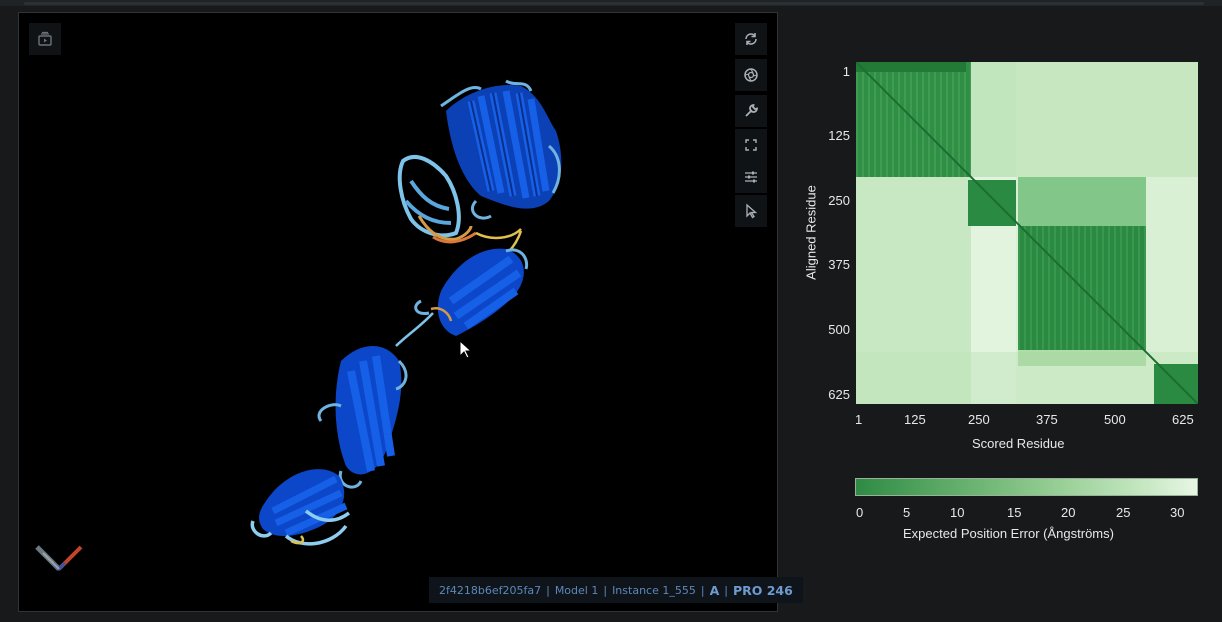 The image size is (1222, 622). Describe the element at coordinates (1014, 512) in the screenshot. I see `colorbar-tick: 15` at that location.